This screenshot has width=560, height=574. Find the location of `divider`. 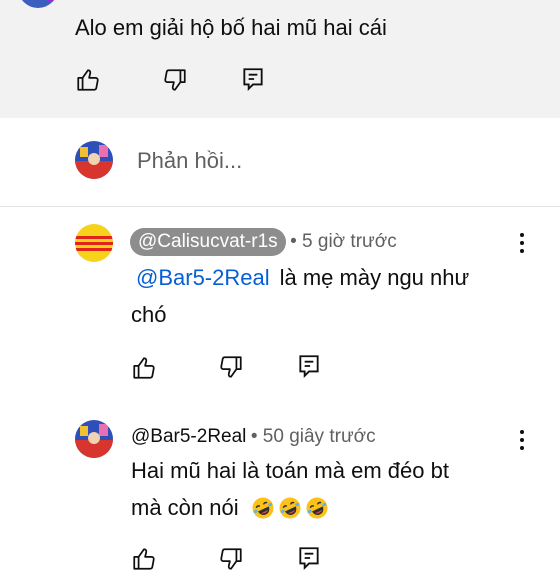

divider is located at coordinates (280, 206).